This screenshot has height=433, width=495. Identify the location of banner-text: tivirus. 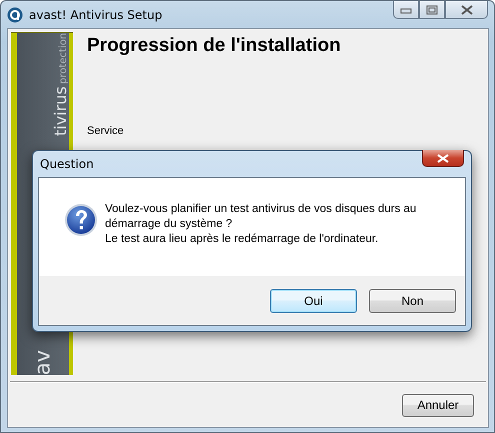
(61, 111).